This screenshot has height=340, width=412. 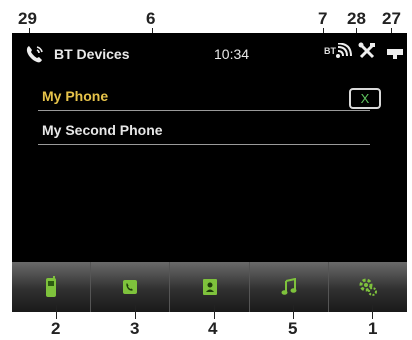 What do you see at coordinates (356, 18) in the screenshot?
I see `callout-28: 28` at bounding box center [356, 18].